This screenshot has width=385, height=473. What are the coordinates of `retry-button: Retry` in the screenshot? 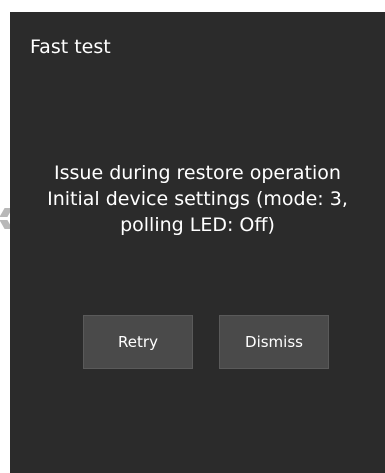 It's located at (138, 342).